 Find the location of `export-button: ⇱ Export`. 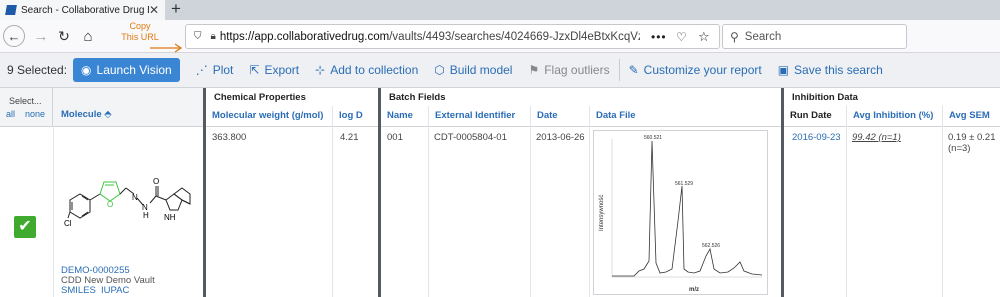

export-button: ⇱ Export is located at coordinates (274, 70).